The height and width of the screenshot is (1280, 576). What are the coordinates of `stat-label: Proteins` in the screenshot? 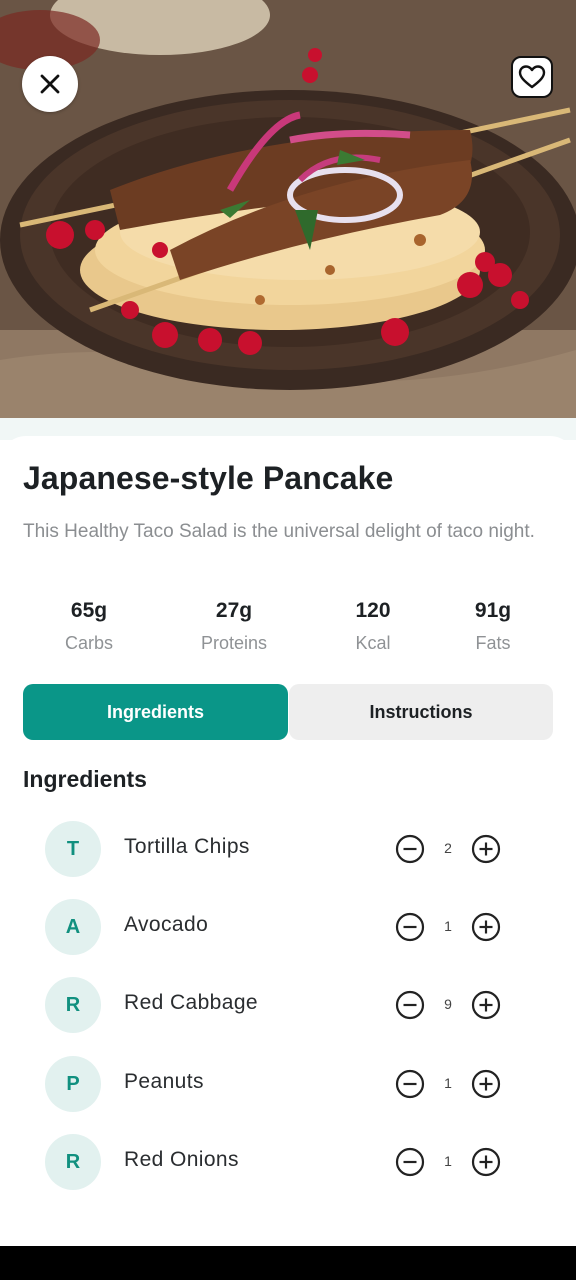 It's located at (234, 643).